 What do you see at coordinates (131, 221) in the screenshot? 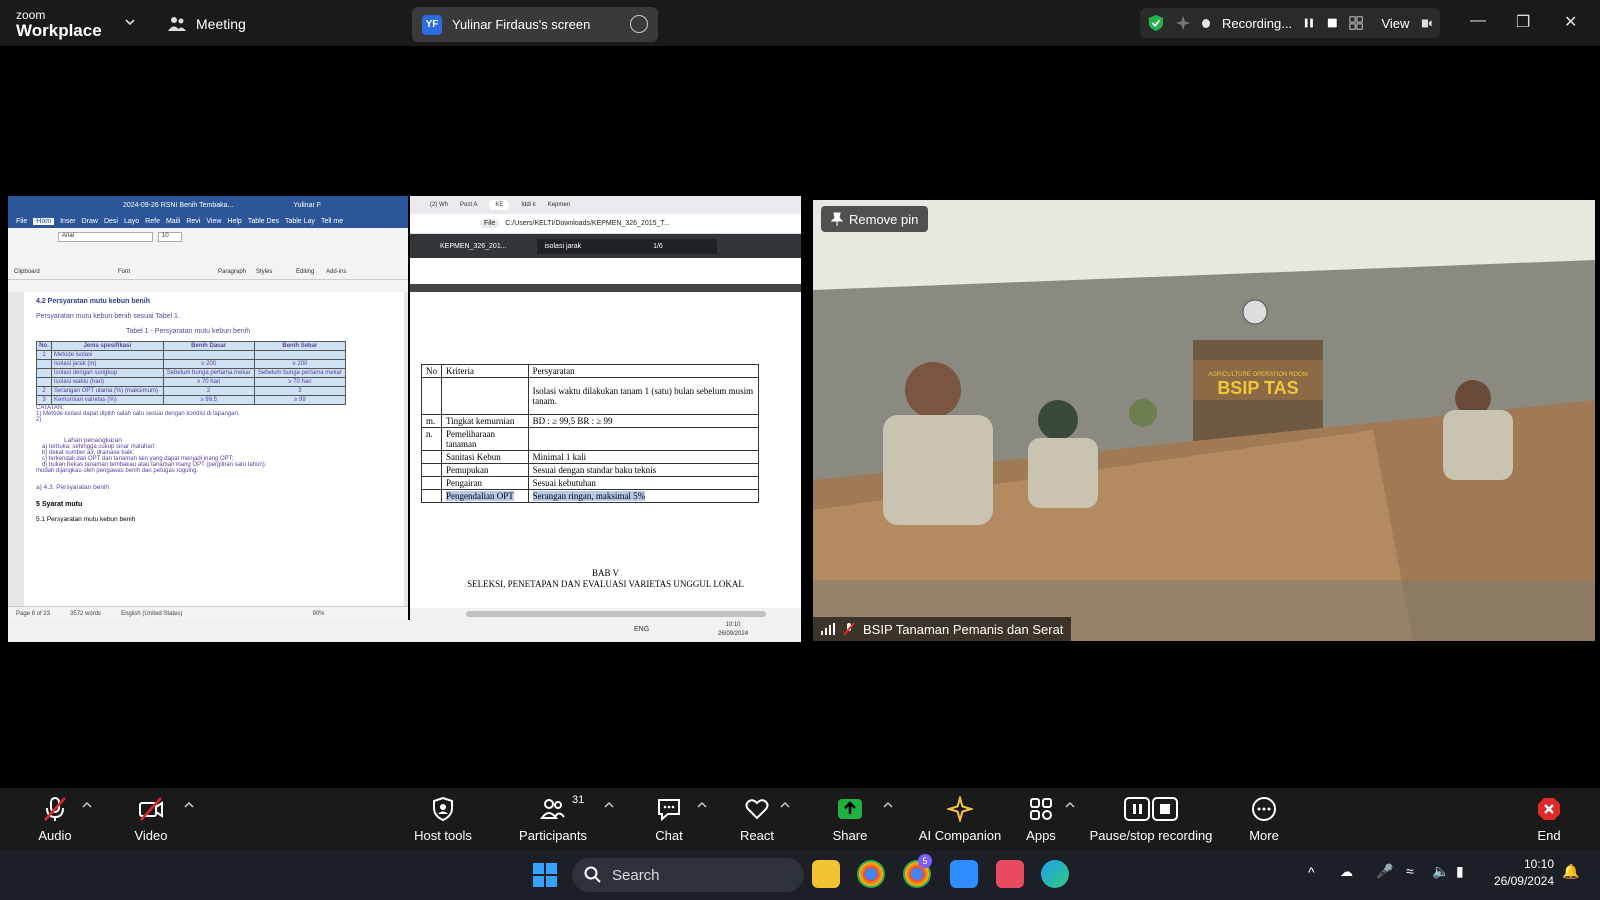
I see `word-tab: Layo` at bounding box center [131, 221].